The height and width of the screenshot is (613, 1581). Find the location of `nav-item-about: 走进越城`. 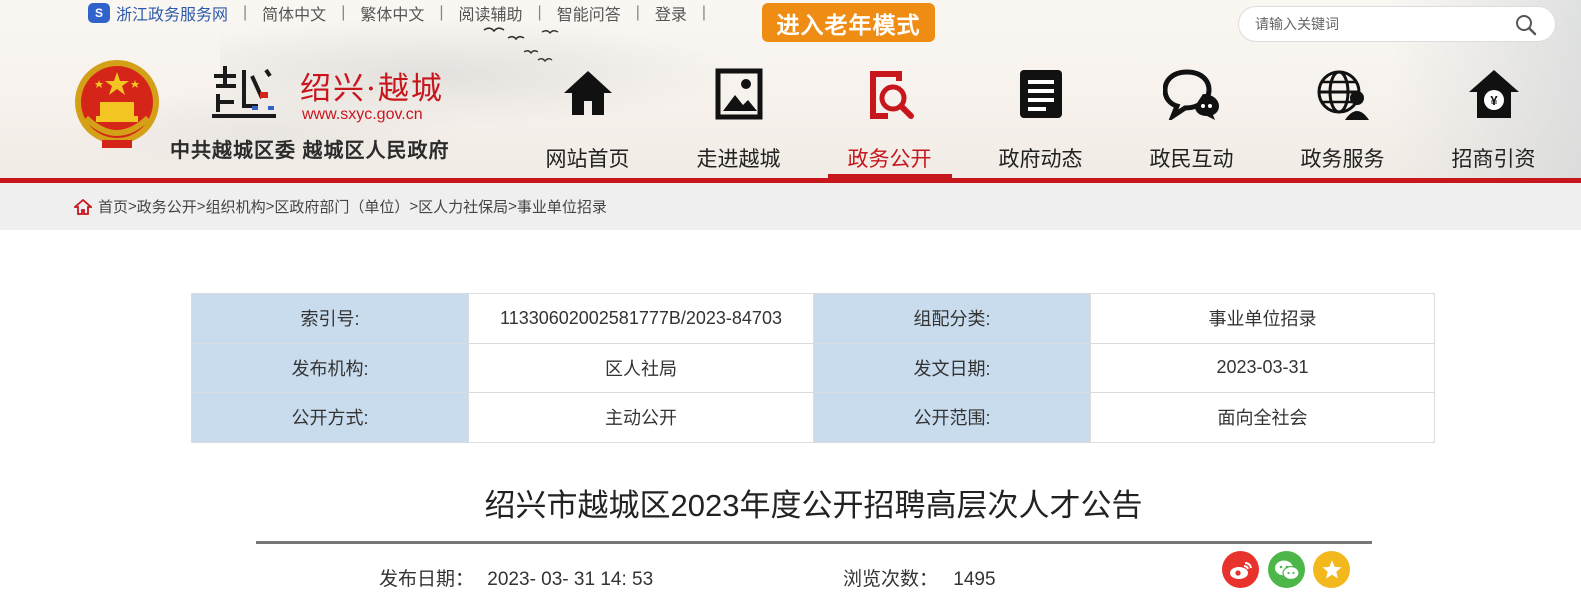

nav-item-about: 走进越城 is located at coordinates (738, 119).